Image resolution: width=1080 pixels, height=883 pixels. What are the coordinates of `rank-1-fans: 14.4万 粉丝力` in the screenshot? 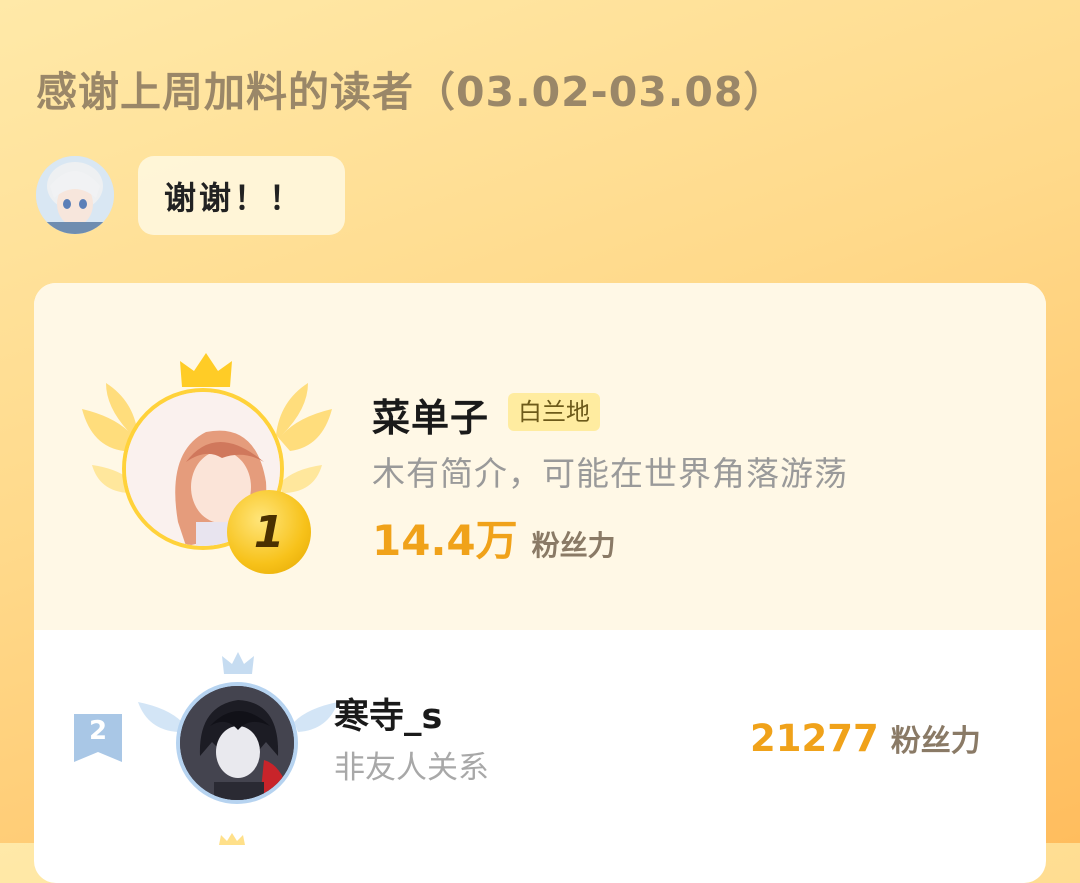 It's located at (494, 537).